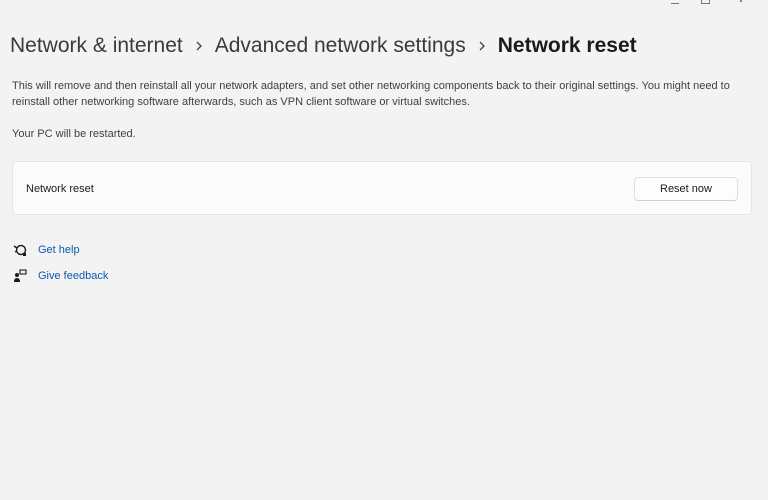 The width and height of the screenshot is (768, 500). What do you see at coordinates (96, 46) in the screenshot?
I see `breadcrumb-item-network-internet: Network & internet` at bounding box center [96, 46].